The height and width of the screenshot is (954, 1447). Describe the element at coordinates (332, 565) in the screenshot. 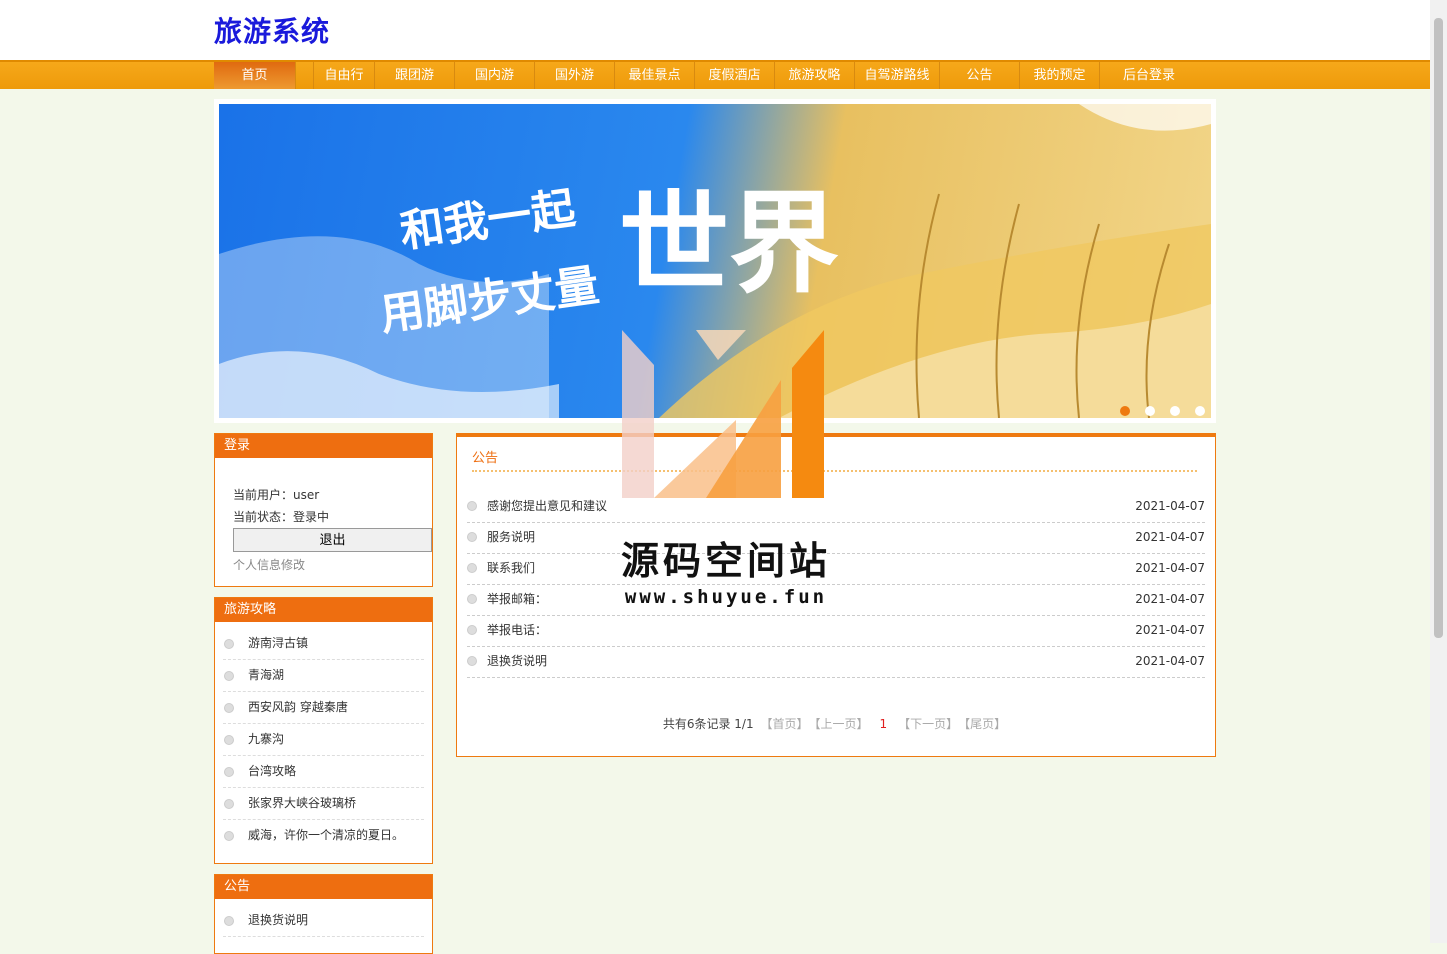

I see `profile-edit-link: 个人信息修改` at that location.